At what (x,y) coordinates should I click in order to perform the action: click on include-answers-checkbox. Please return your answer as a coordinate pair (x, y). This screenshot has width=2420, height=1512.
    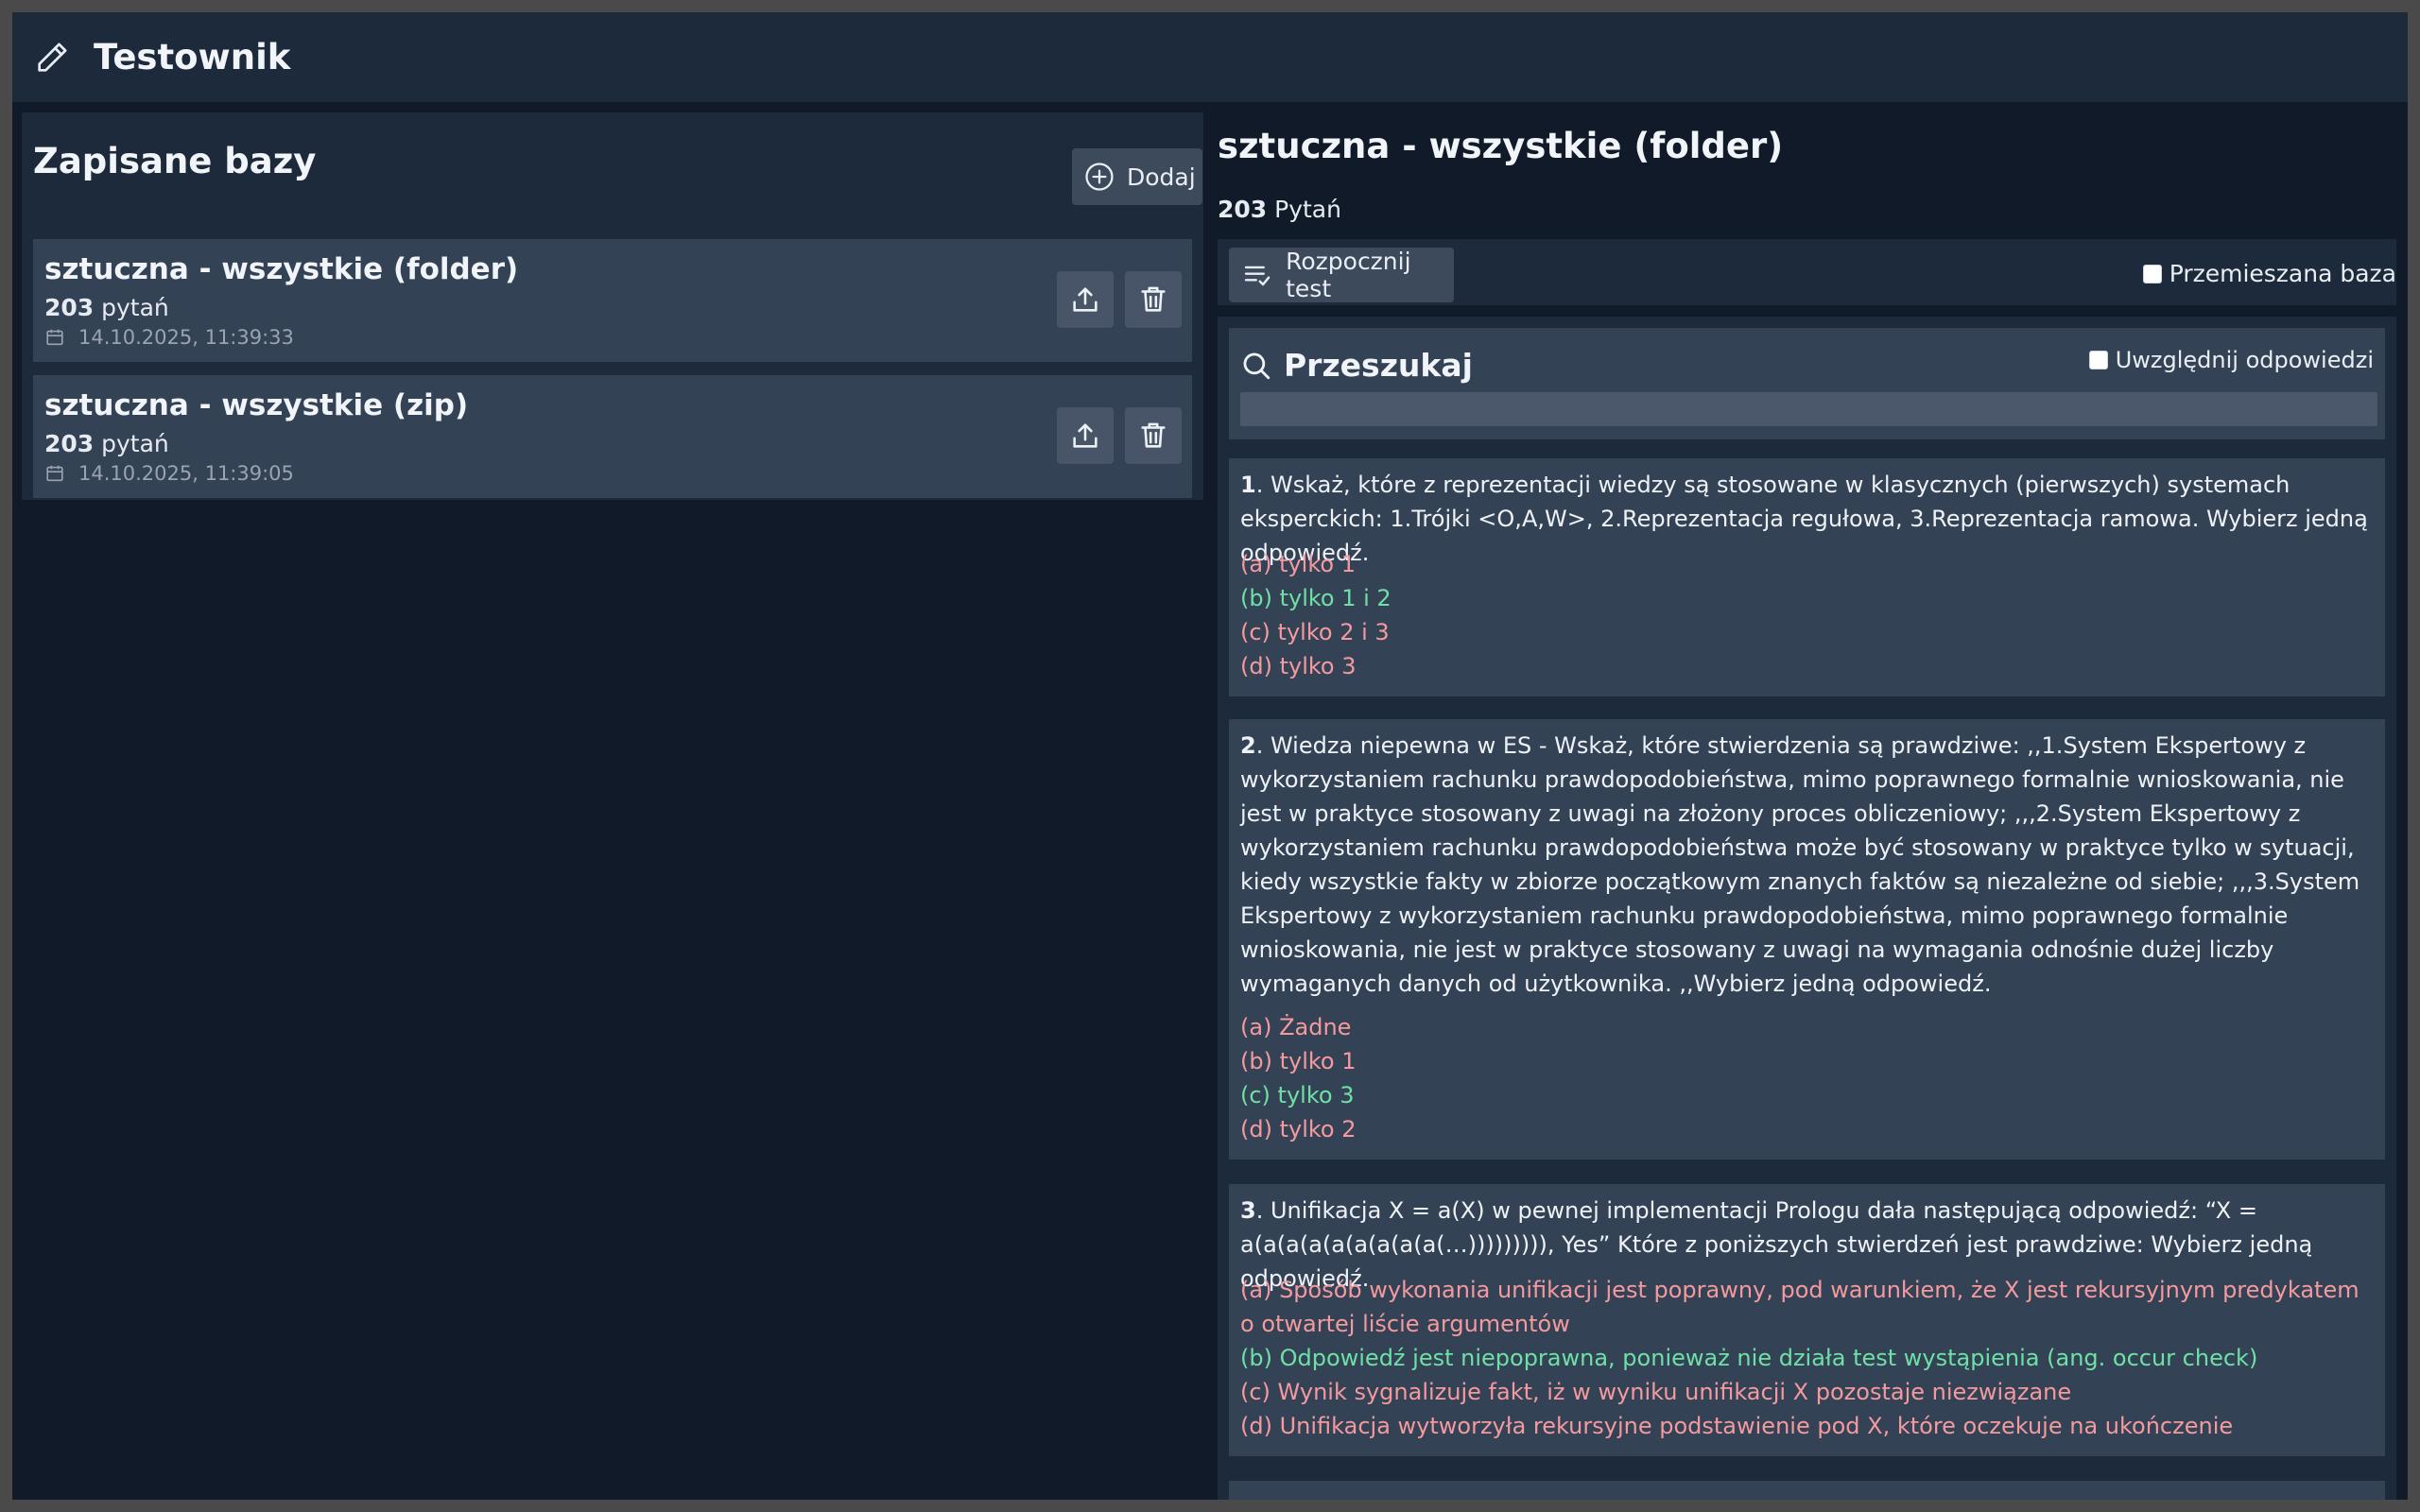
    Looking at the image, I should click on (2098, 360).